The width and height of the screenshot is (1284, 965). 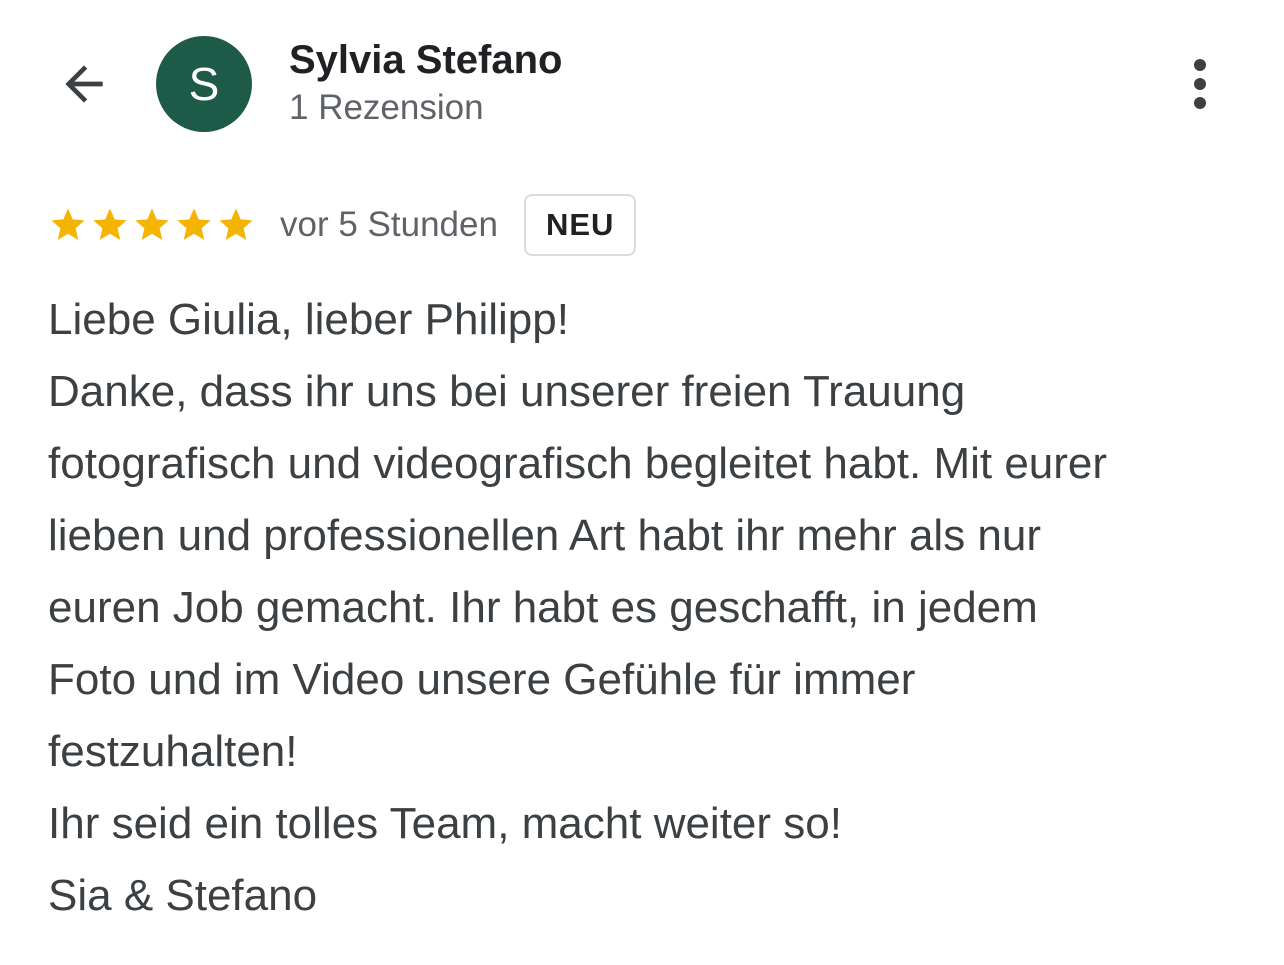 What do you see at coordinates (173, 751) in the screenshot?
I see `review-text-line: festzuhalten!` at bounding box center [173, 751].